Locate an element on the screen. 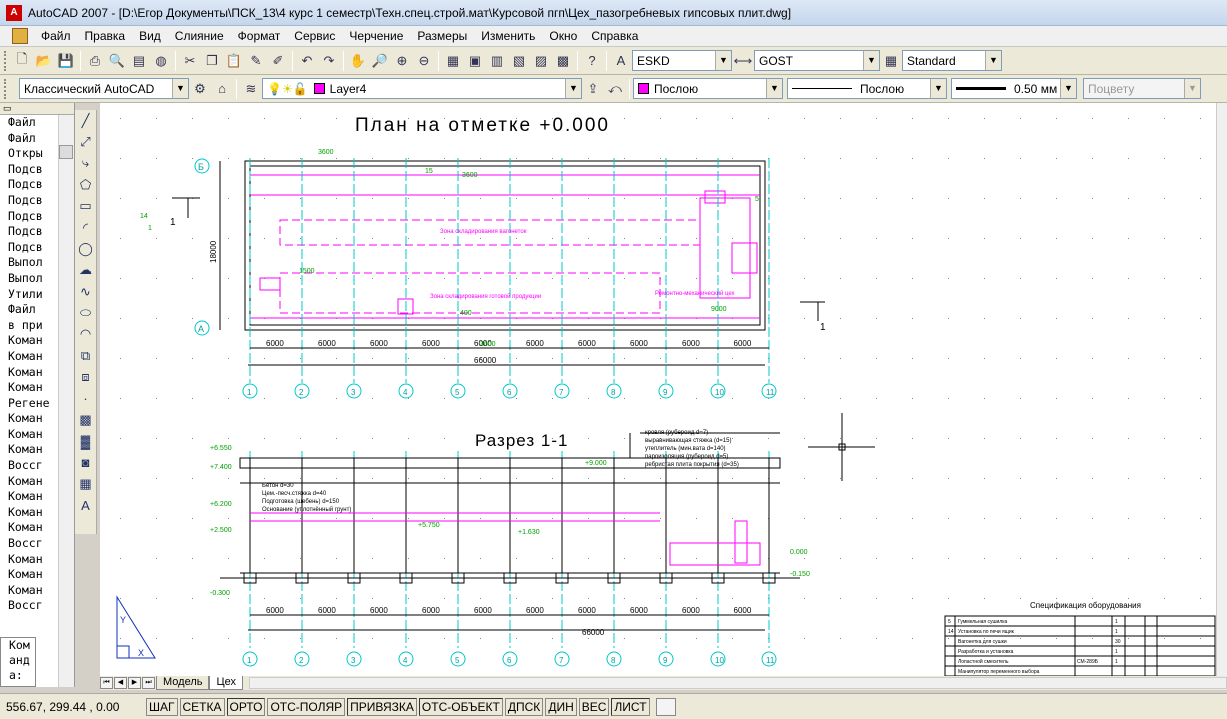  sheet-set-icon: ▧ is located at coordinates (519, 61).